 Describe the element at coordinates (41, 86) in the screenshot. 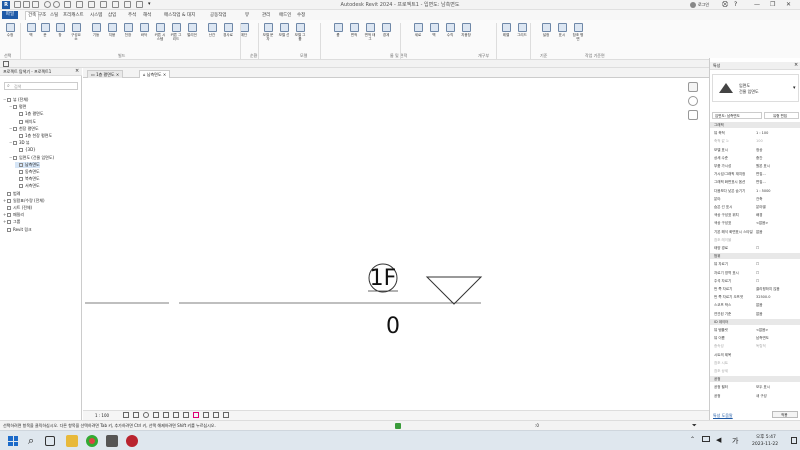

I see `browser-search-field: ⌕ 검색` at that location.